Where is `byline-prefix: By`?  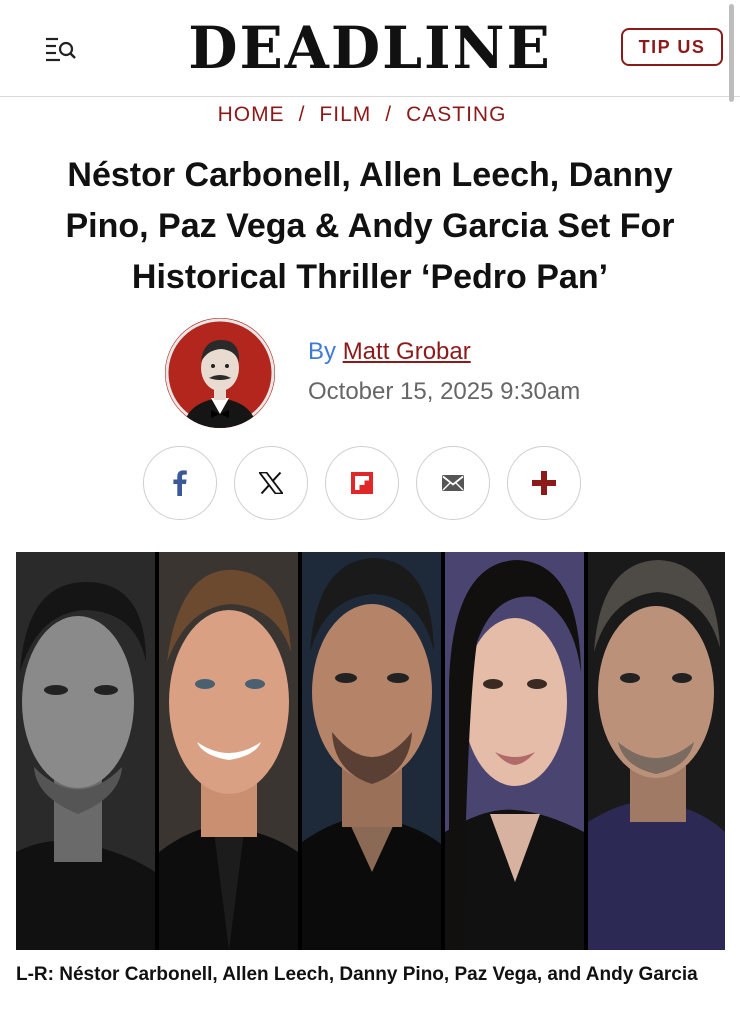 byline-prefix: By is located at coordinates (322, 351).